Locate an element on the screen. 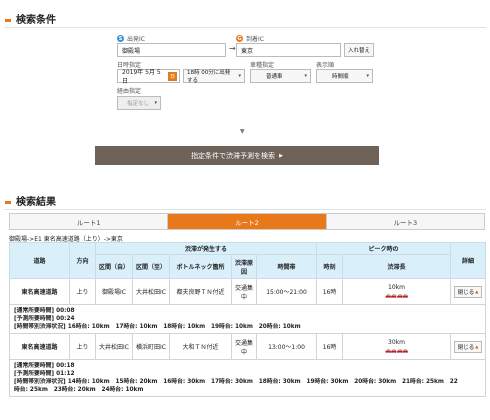  from-ic-label: S 出発IC is located at coordinates (131, 38).